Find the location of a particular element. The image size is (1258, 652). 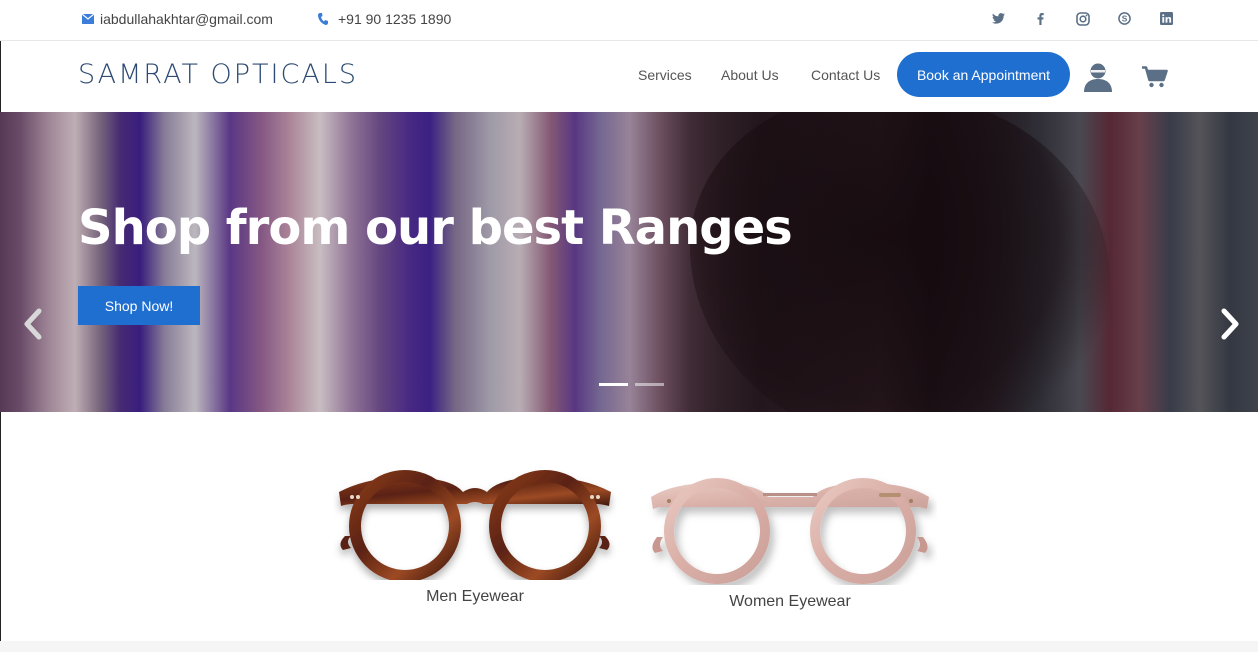

email-contact: iabdullahakhtar@gmail.com is located at coordinates (177, 19).